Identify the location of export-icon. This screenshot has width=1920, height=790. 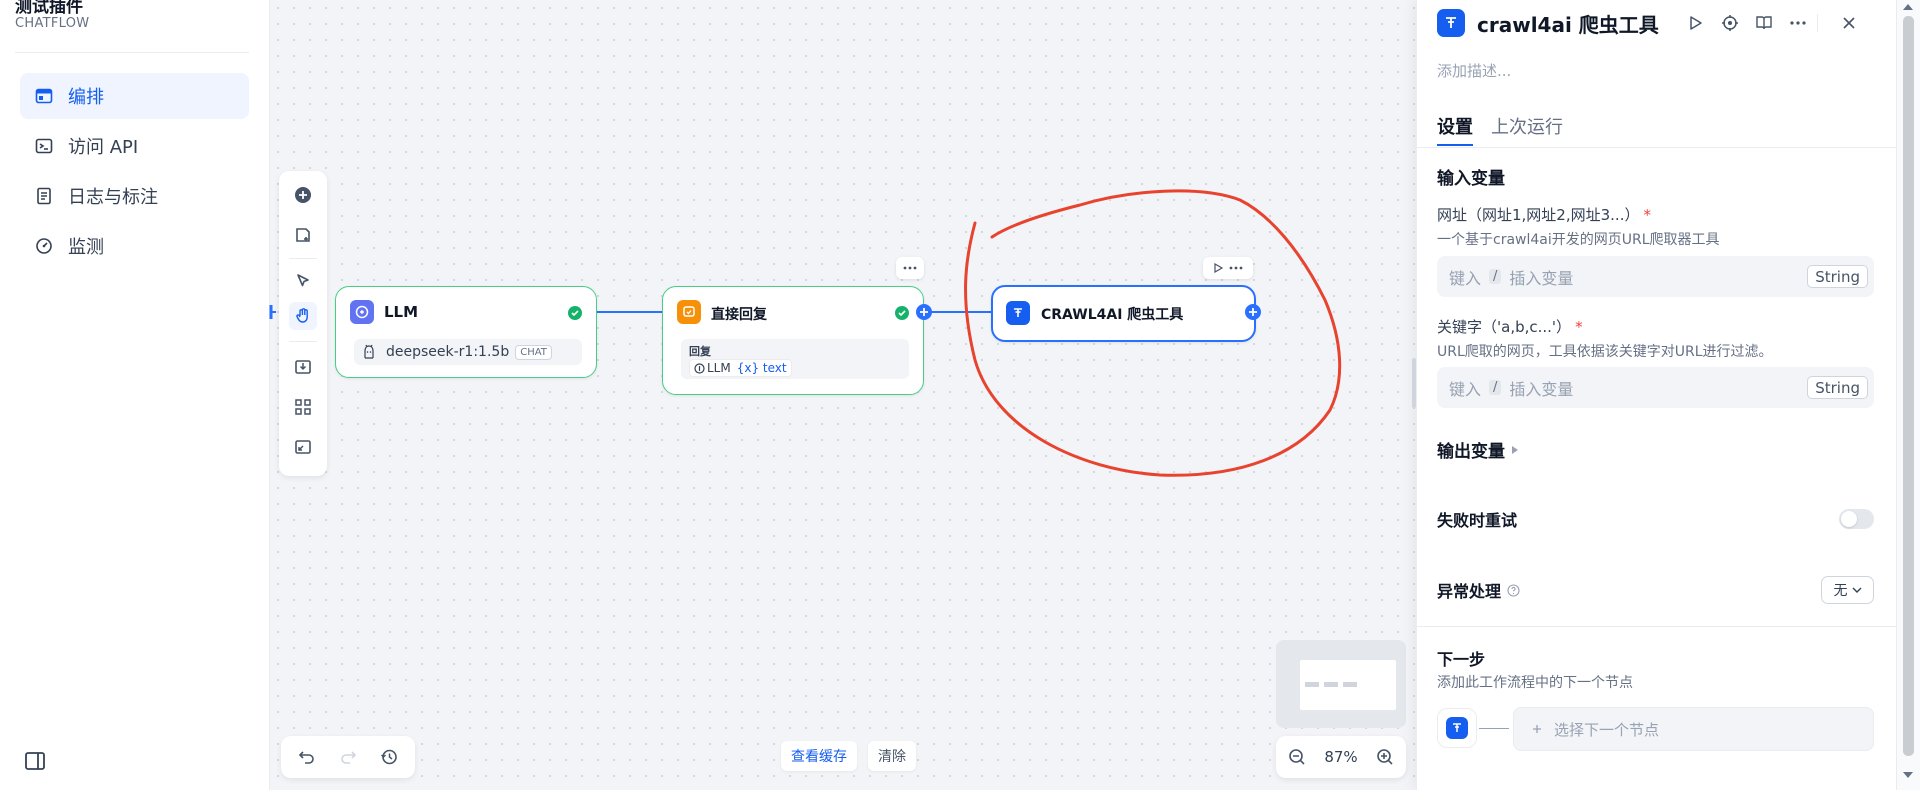
(303, 367).